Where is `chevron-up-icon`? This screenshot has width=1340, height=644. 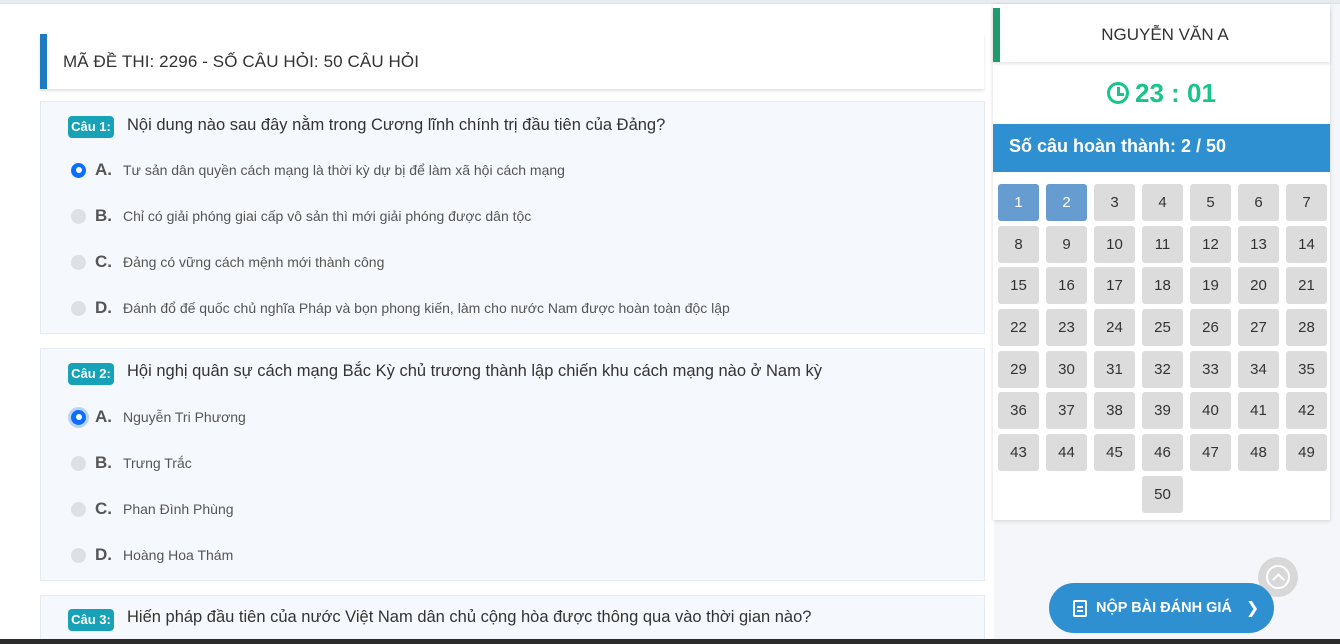
chevron-up-icon is located at coordinates (1278, 577).